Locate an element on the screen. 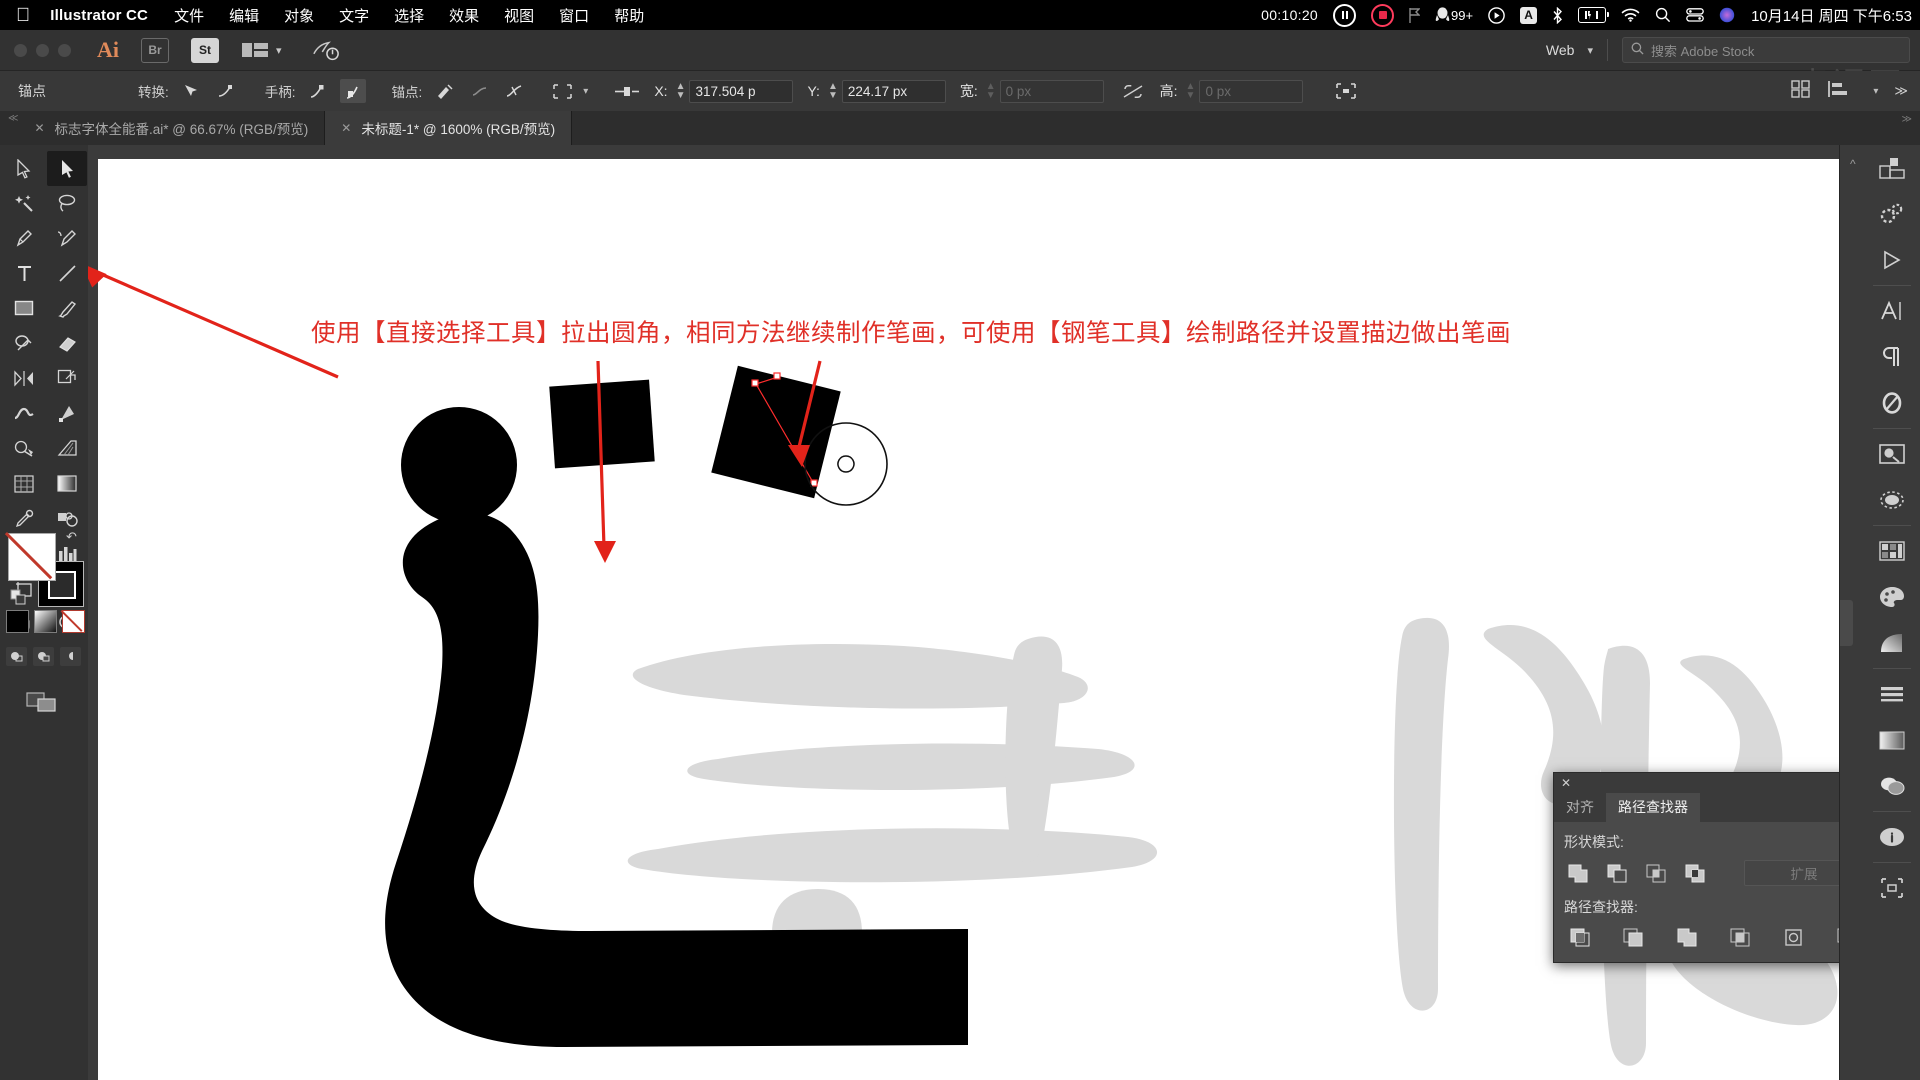  brushes-icon is located at coordinates (1892, 500).